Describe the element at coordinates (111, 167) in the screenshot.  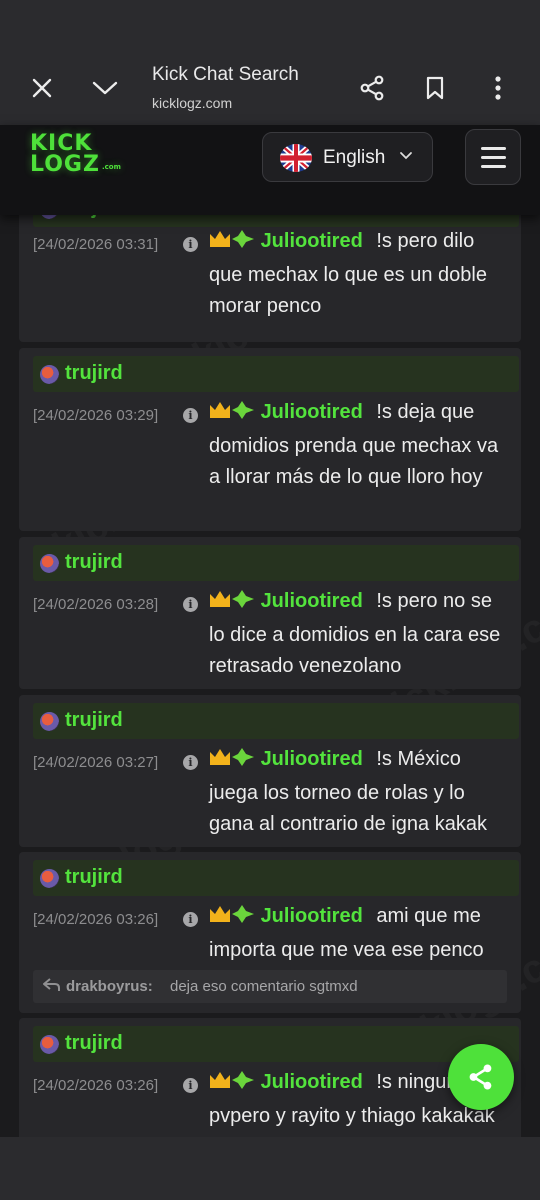
I see `logo-suffix: .com` at that location.